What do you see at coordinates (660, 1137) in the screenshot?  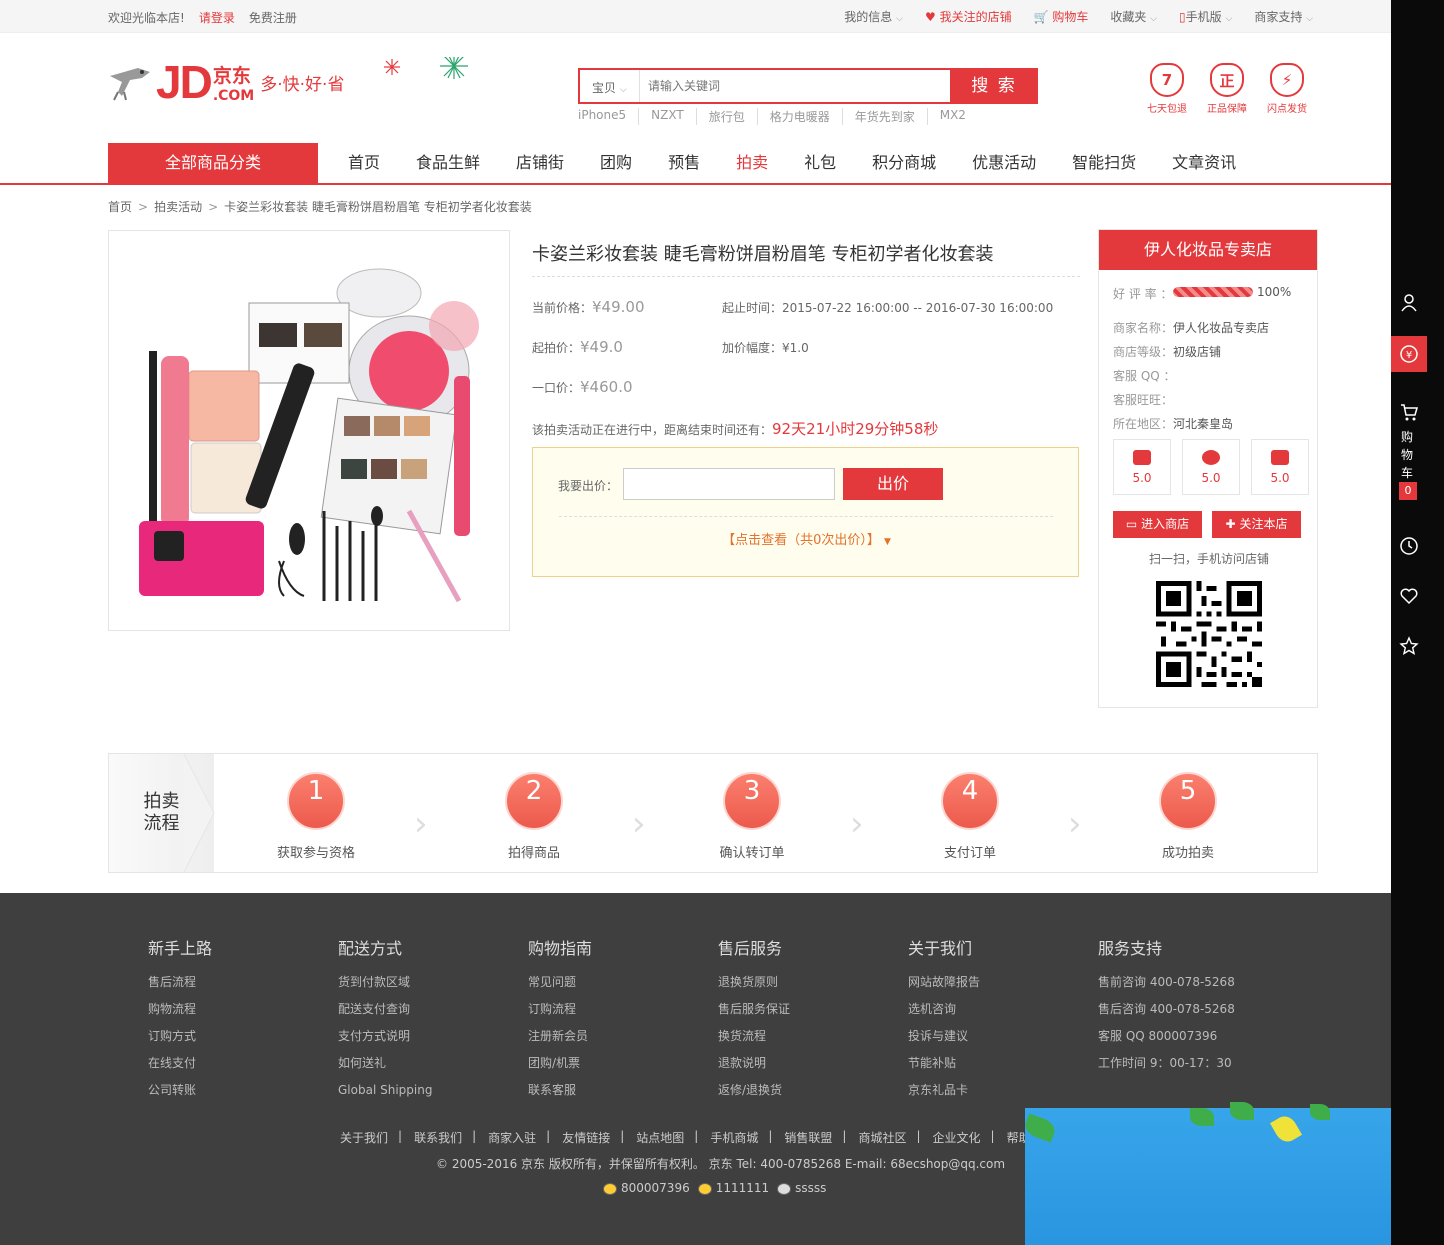 I see `footer-bottom-link: 站点地图` at bounding box center [660, 1137].